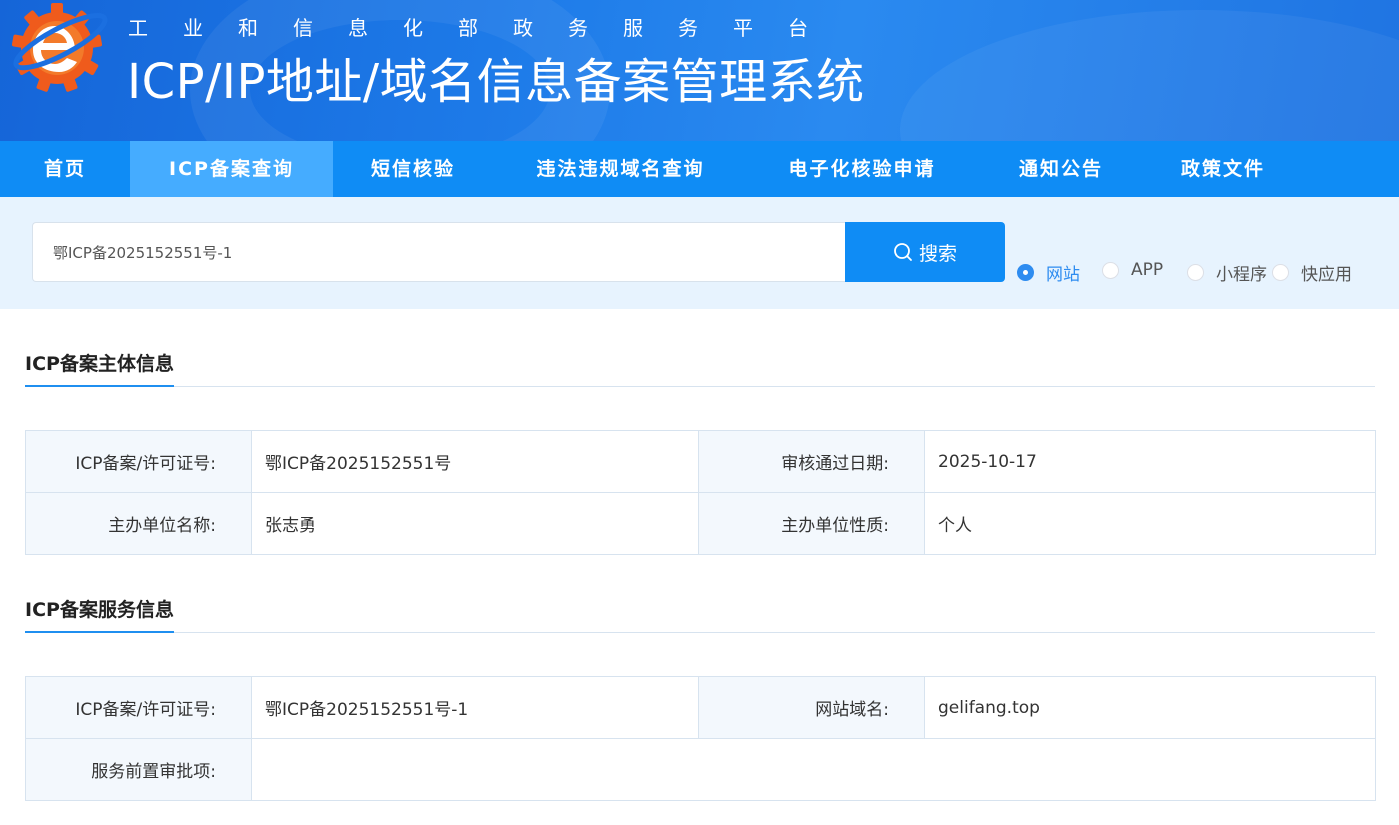 This screenshot has width=1399, height=825. What do you see at coordinates (65, 169) in the screenshot?
I see `nav-item-home: 首页` at bounding box center [65, 169].